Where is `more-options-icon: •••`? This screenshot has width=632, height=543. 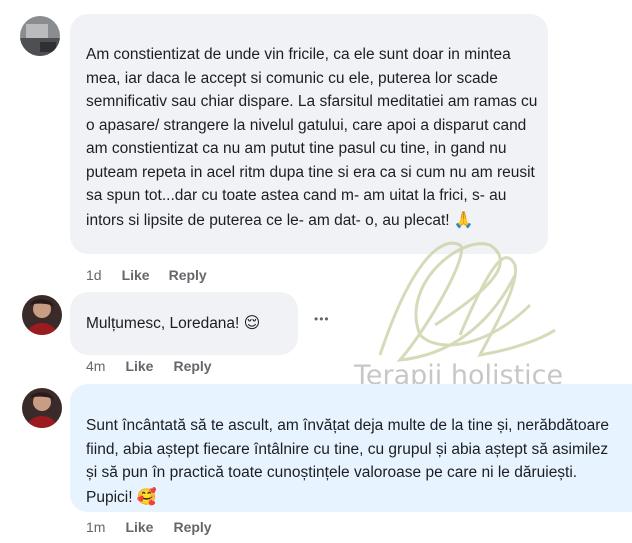
more-options-icon: ••• is located at coordinates (322, 319).